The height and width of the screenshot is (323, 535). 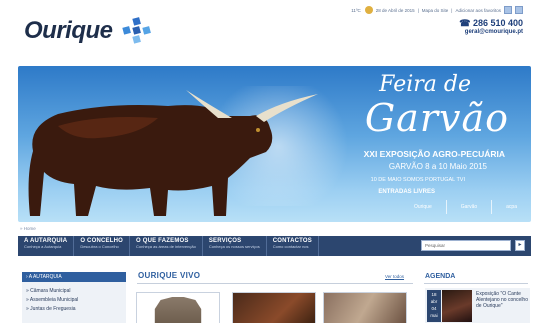 I want to click on nav-item-concelho: O CONCELHO Descubra o Concelho, so click(x=102, y=246).